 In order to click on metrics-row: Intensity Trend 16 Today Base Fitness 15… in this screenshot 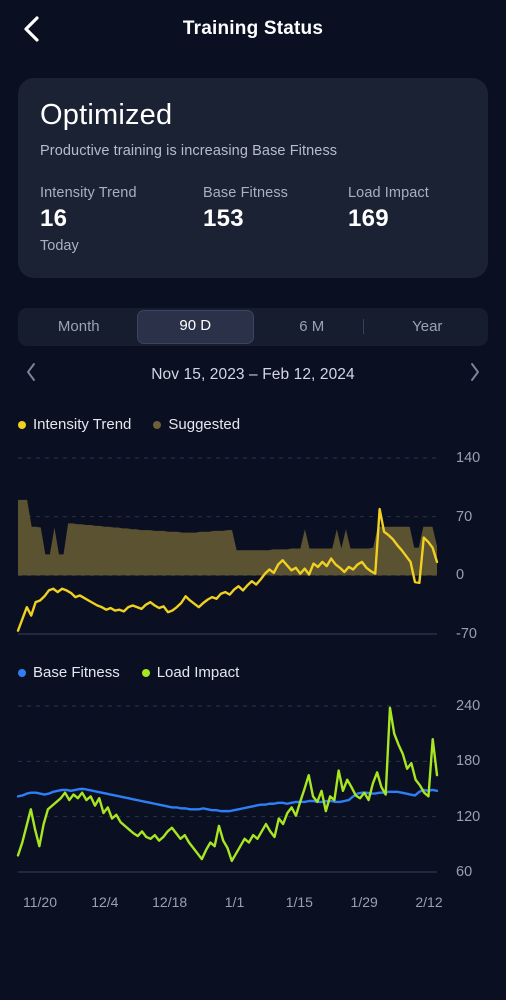, I will do `click(253, 219)`.